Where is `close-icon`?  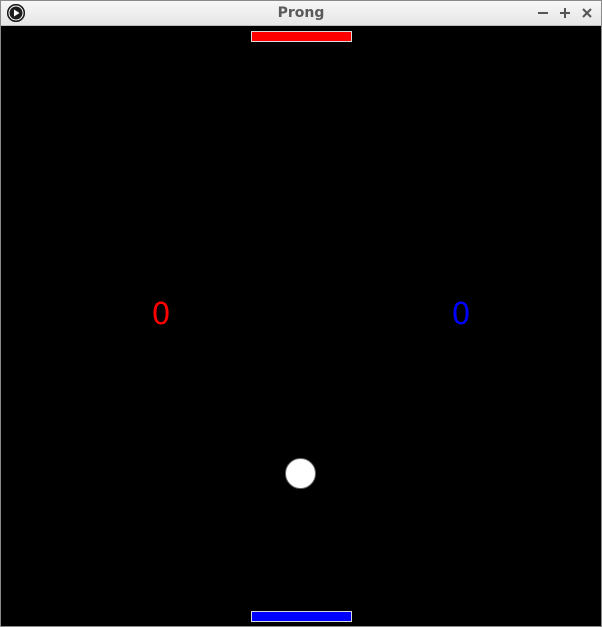 close-icon is located at coordinates (587, 13).